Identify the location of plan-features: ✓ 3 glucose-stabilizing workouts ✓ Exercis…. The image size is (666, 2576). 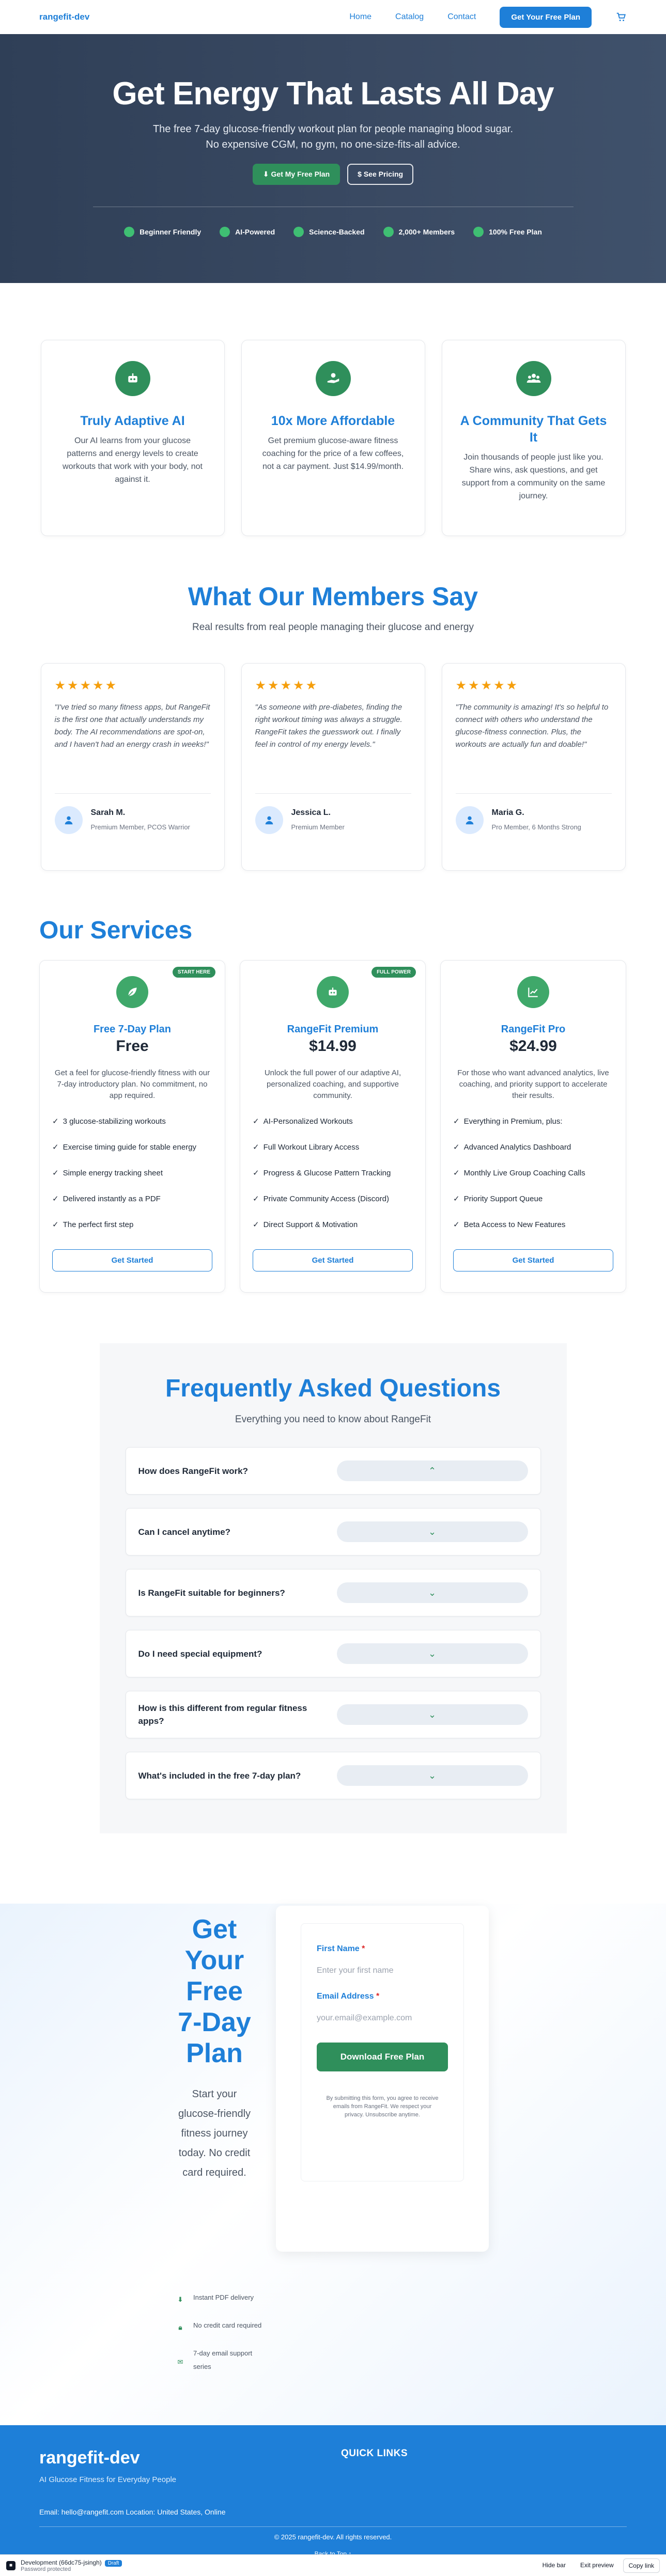
(132, 1173).